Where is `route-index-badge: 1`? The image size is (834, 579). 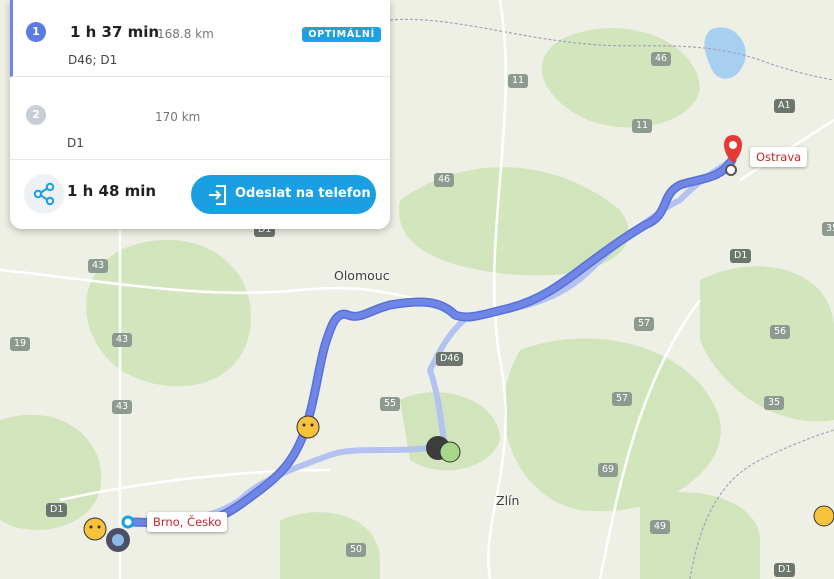 route-index-badge: 1 is located at coordinates (36, 32).